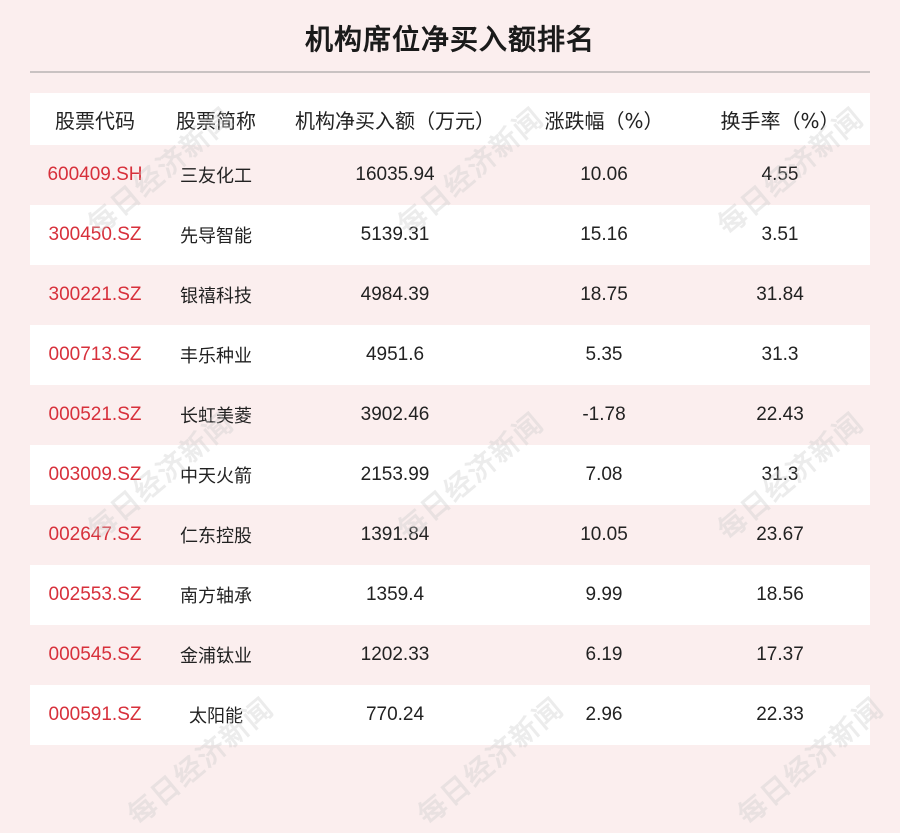 Image resolution: width=900 pixels, height=833 pixels. What do you see at coordinates (95, 654) in the screenshot?
I see `cell-stock-code: 000545.SZ` at bounding box center [95, 654].